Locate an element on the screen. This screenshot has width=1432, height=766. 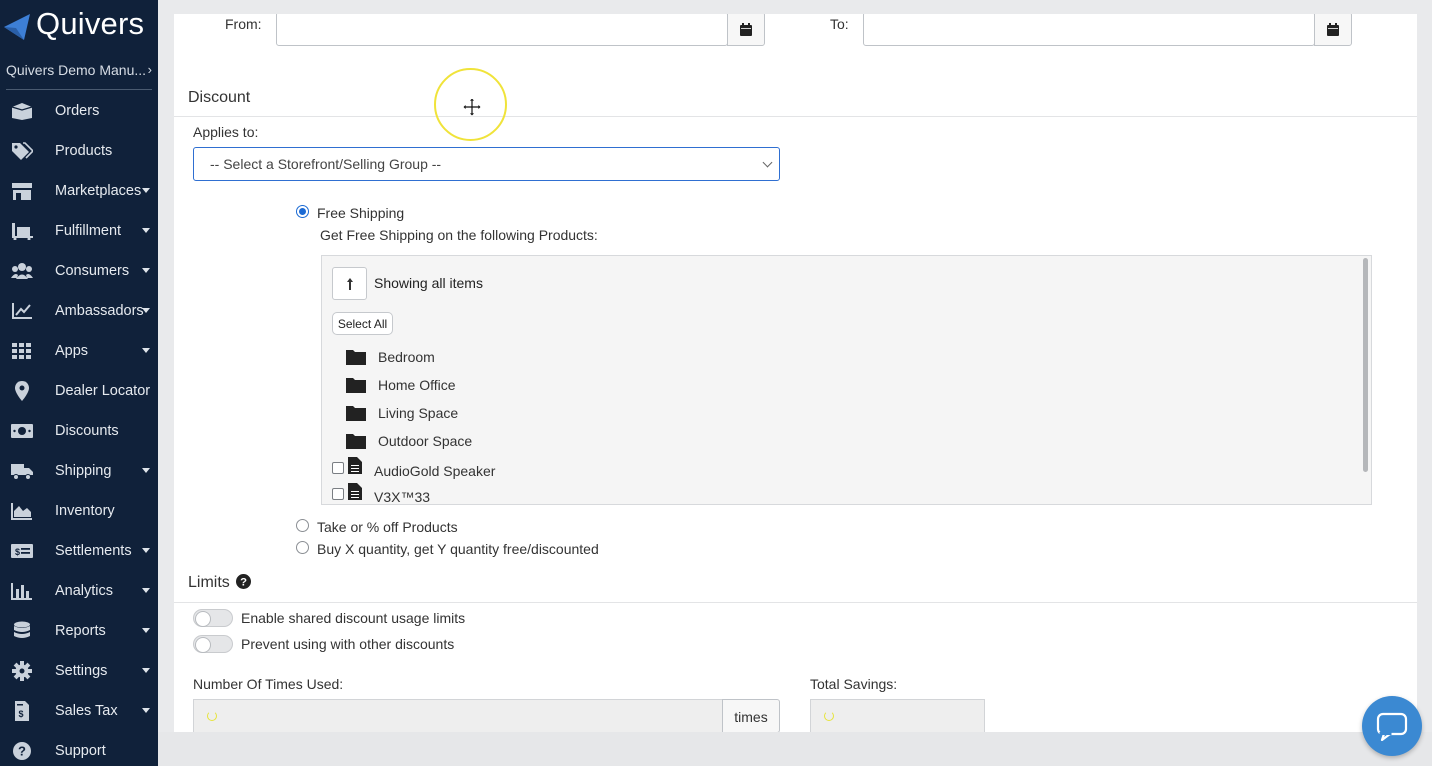
sidebar-item-consumers: Consumers is located at coordinates (79, 271).